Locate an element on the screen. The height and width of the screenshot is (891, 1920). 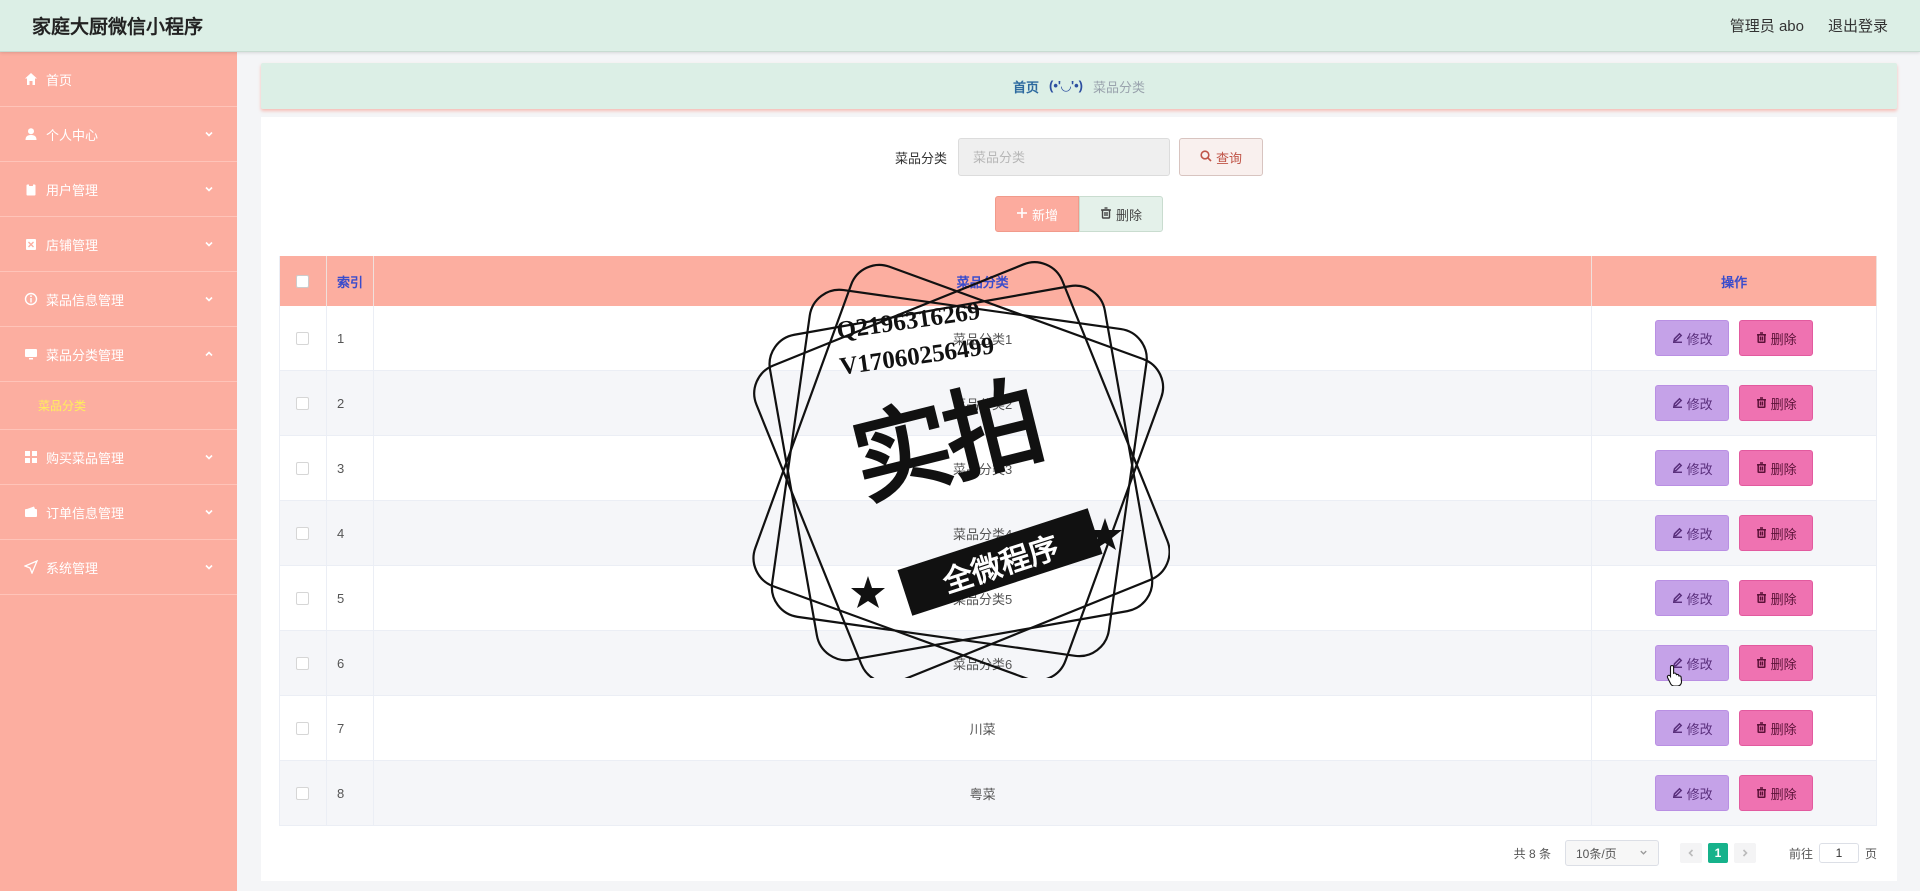
sidebar-item-8: 系统管理 is located at coordinates (118, 567).